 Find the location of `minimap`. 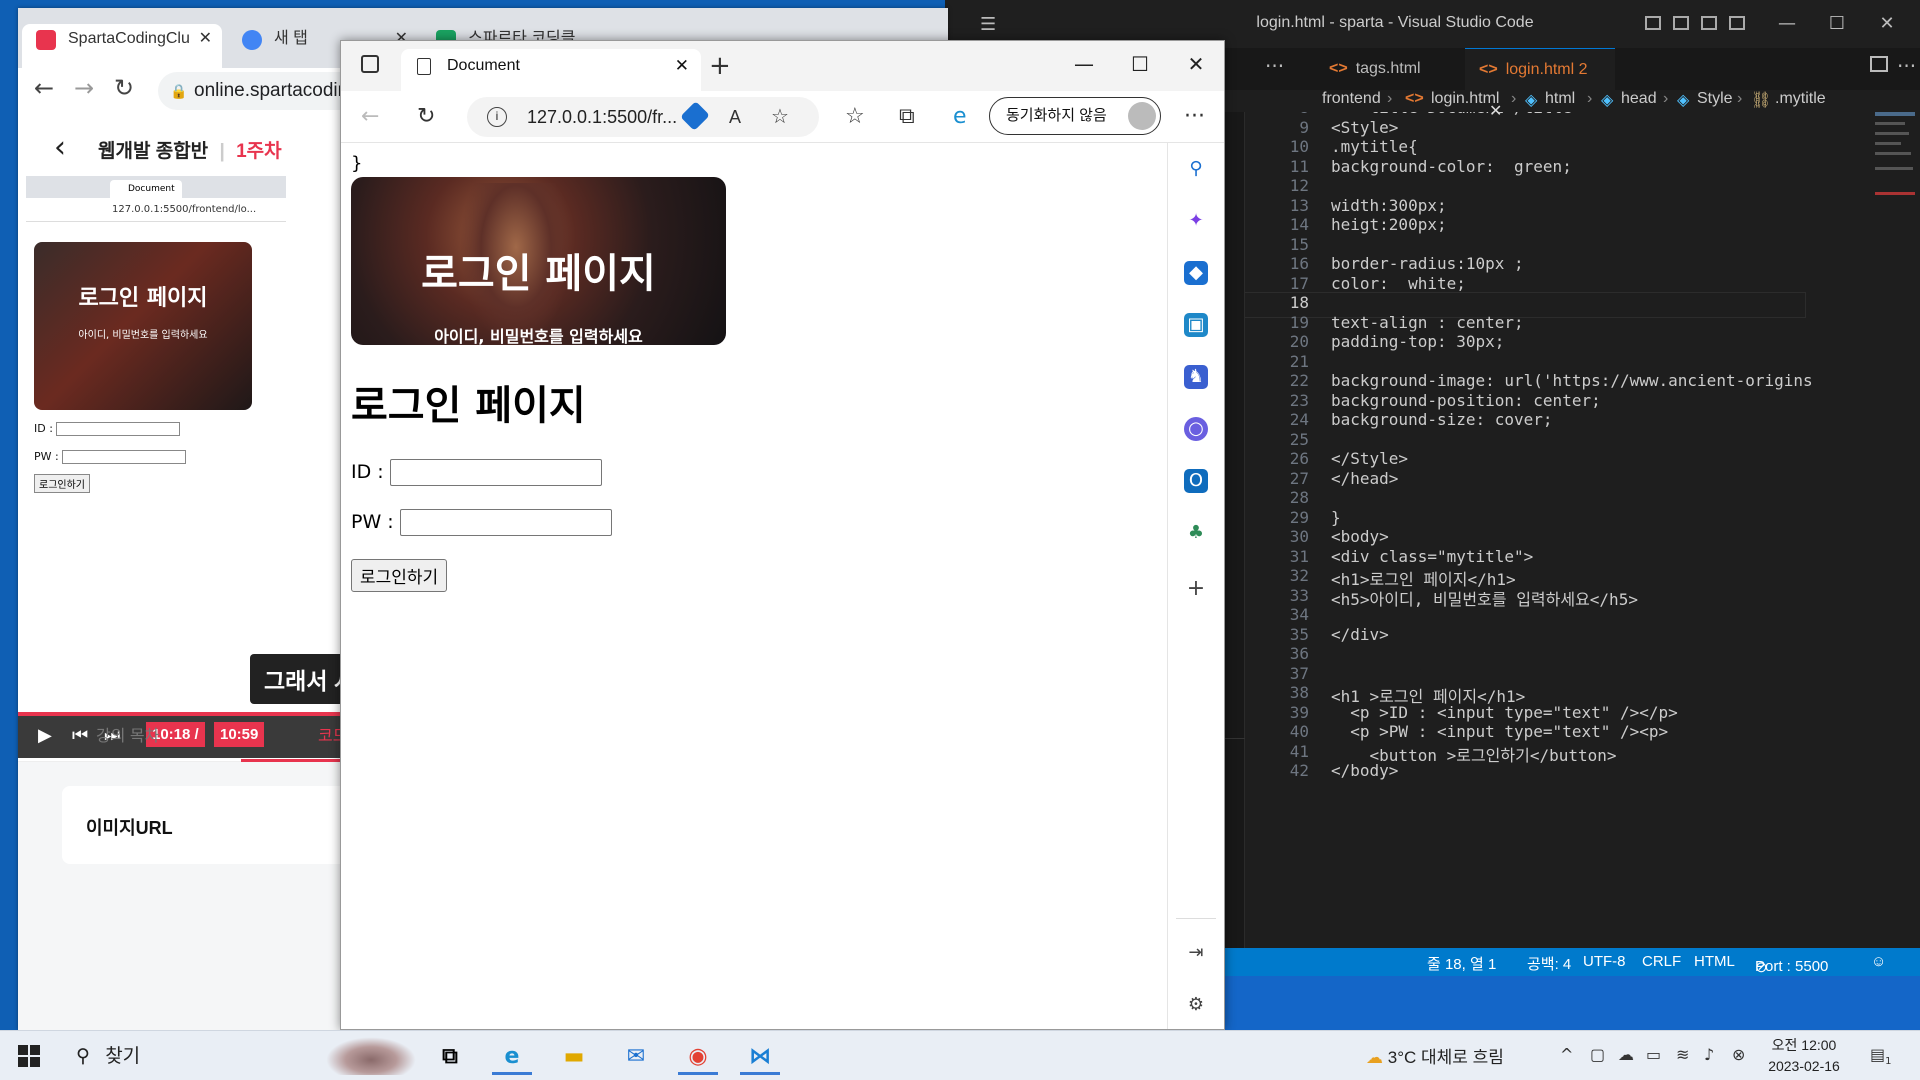

minimap is located at coordinates (1895, 162).